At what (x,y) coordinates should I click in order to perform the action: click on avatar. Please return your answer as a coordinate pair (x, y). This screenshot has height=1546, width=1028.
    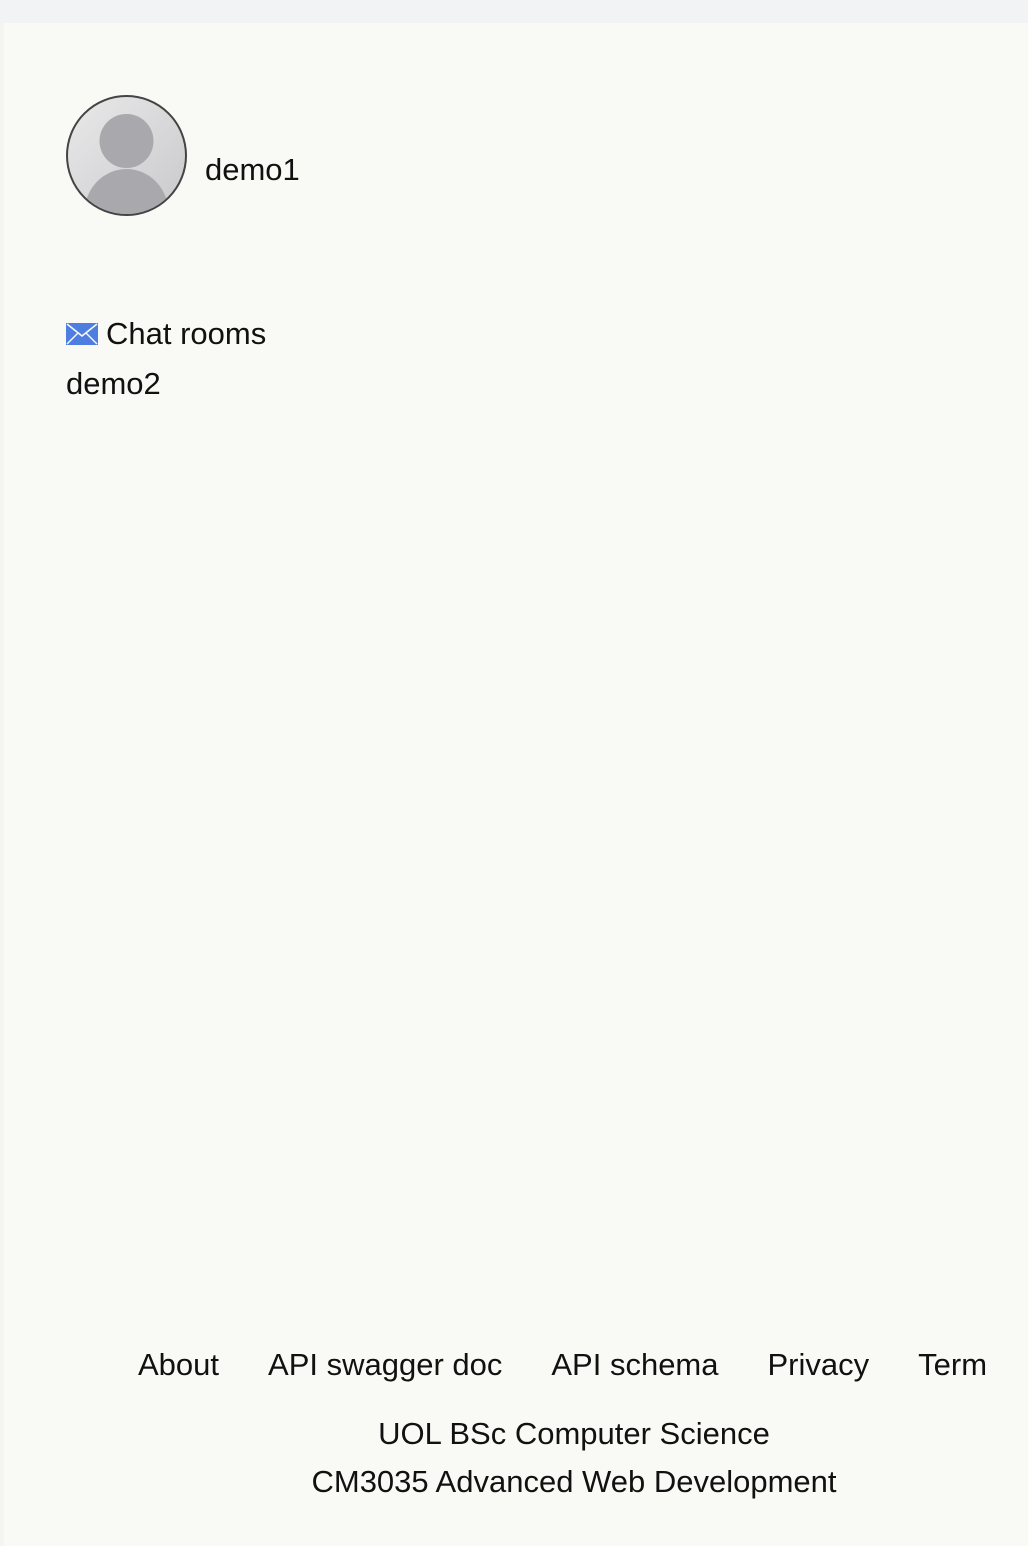
    Looking at the image, I should click on (126, 155).